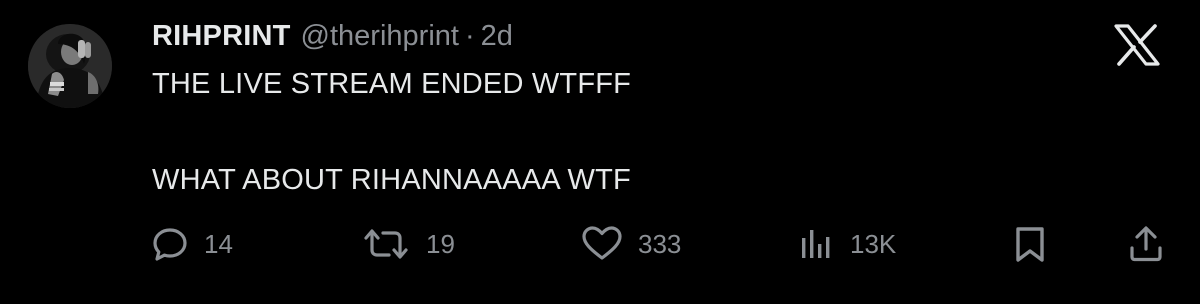 The height and width of the screenshot is (304, 1200). What do you see at coordinates (660, 243) in the screenshot?
I see `like-count: 333` at bounding box center [660, 243].